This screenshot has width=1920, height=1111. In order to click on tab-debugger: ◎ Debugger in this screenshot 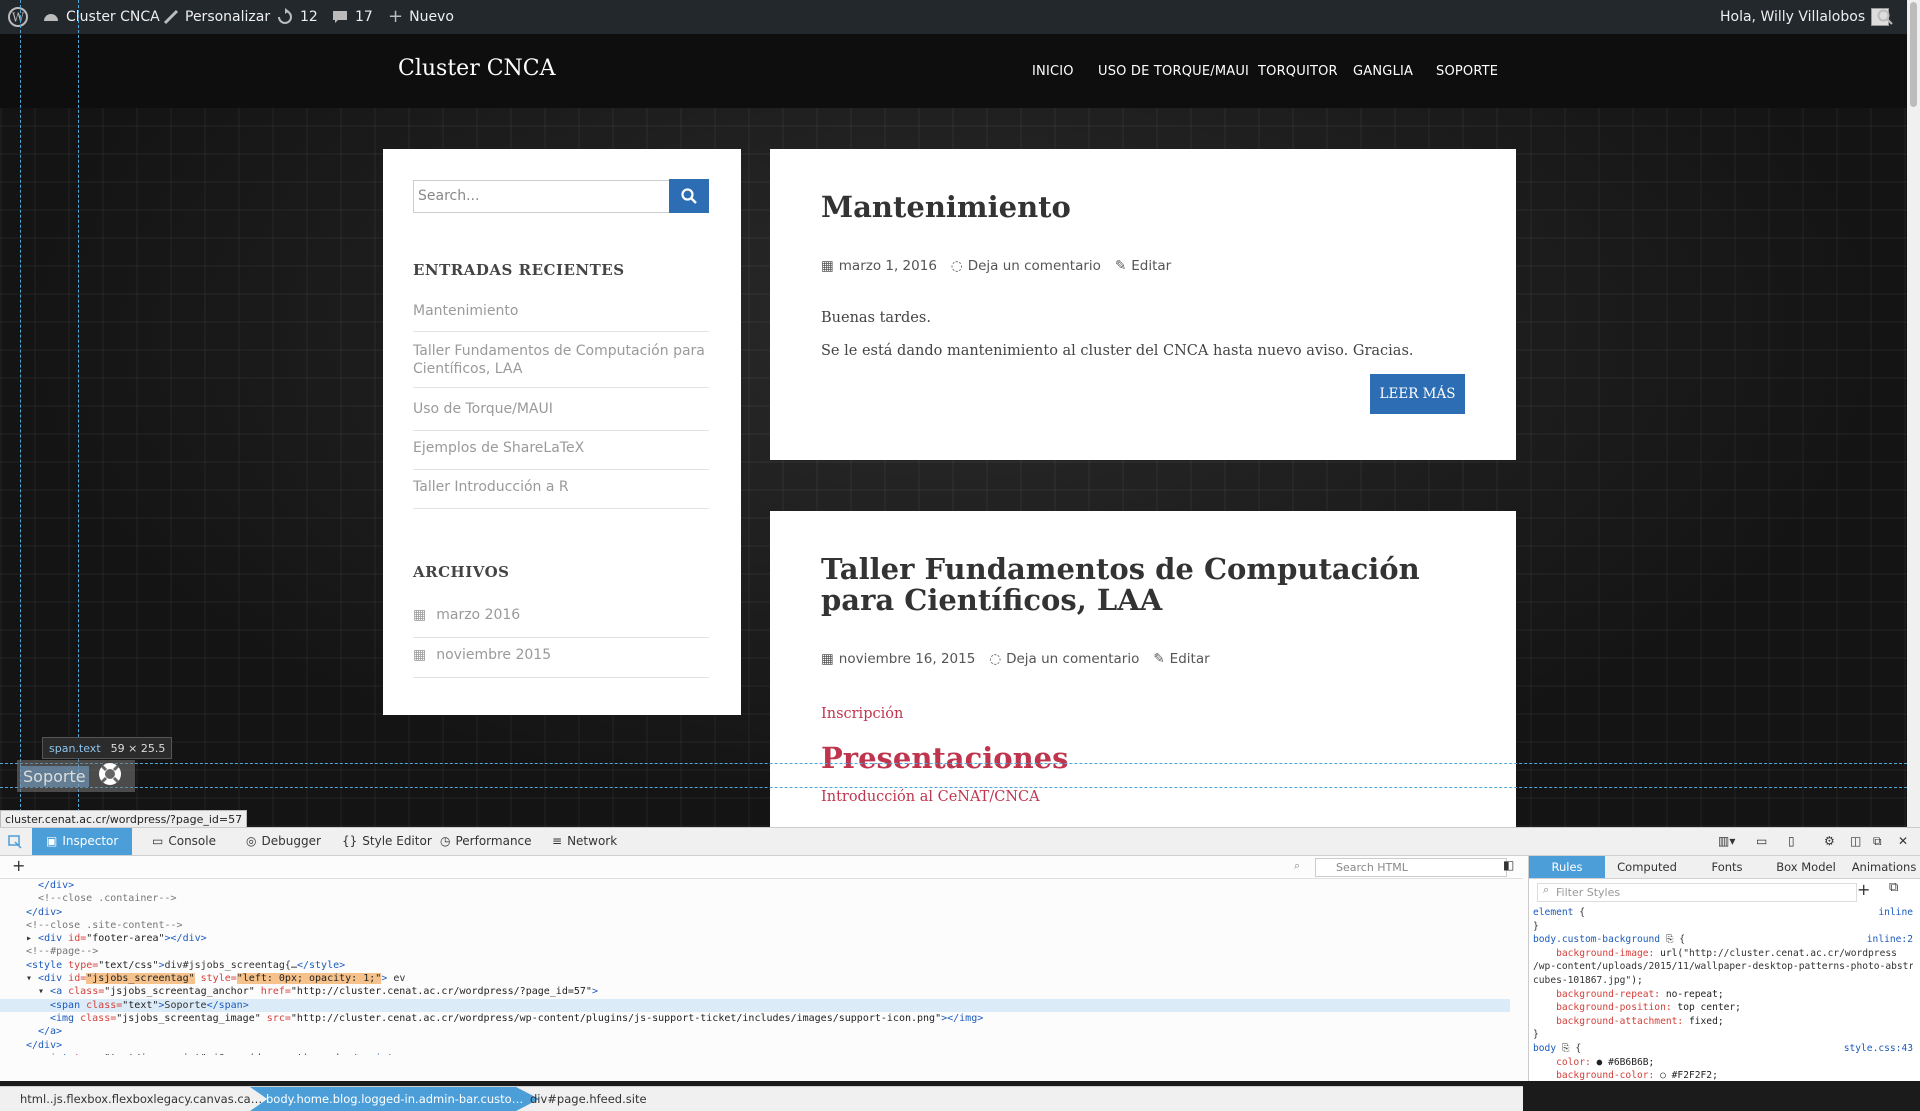, I will do `click(283, 841)`.